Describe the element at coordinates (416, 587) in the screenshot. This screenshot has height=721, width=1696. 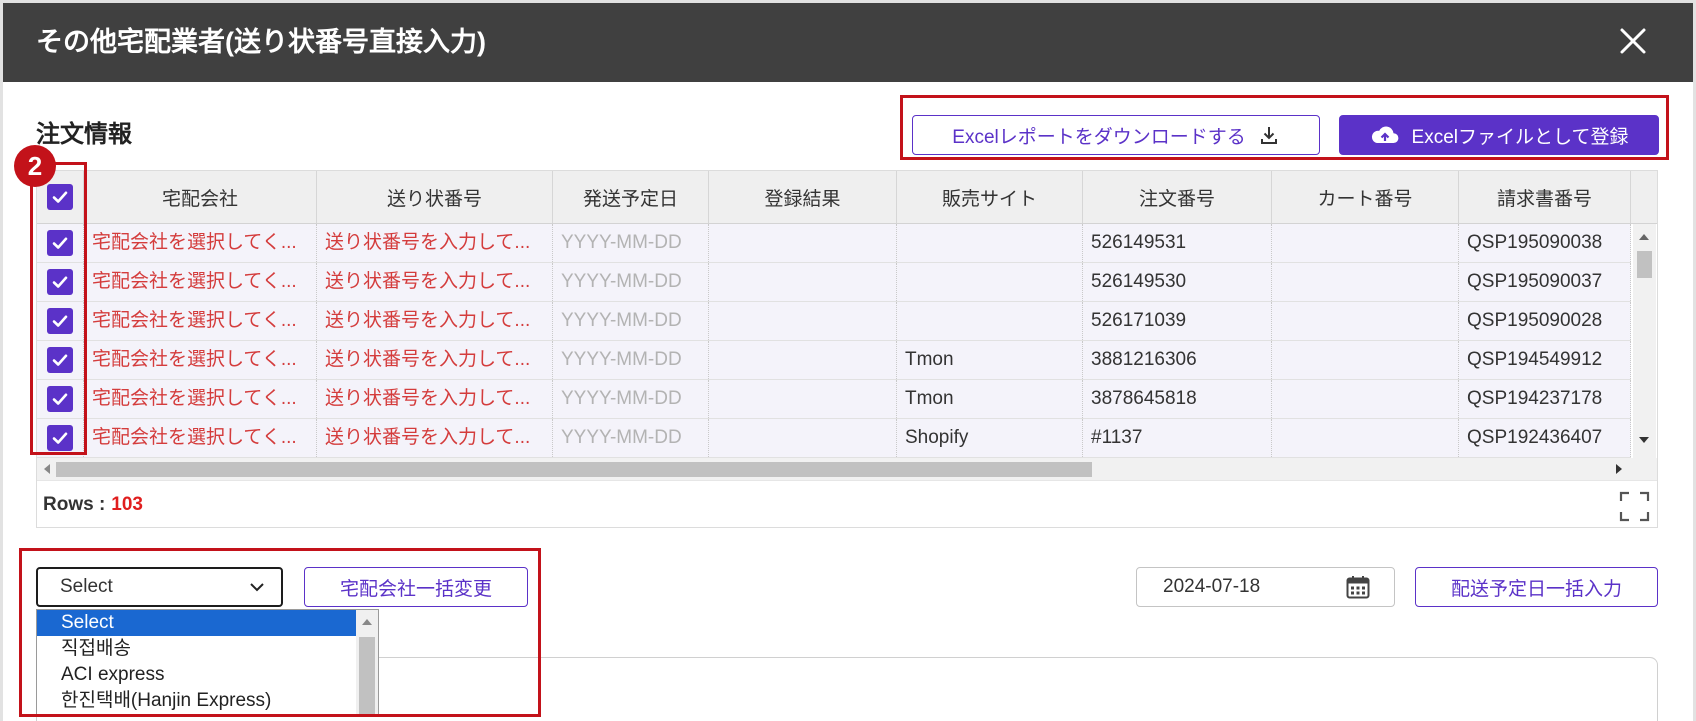
I see `bulk-change-carrier-button: 宅配会社一括変更` at that location.